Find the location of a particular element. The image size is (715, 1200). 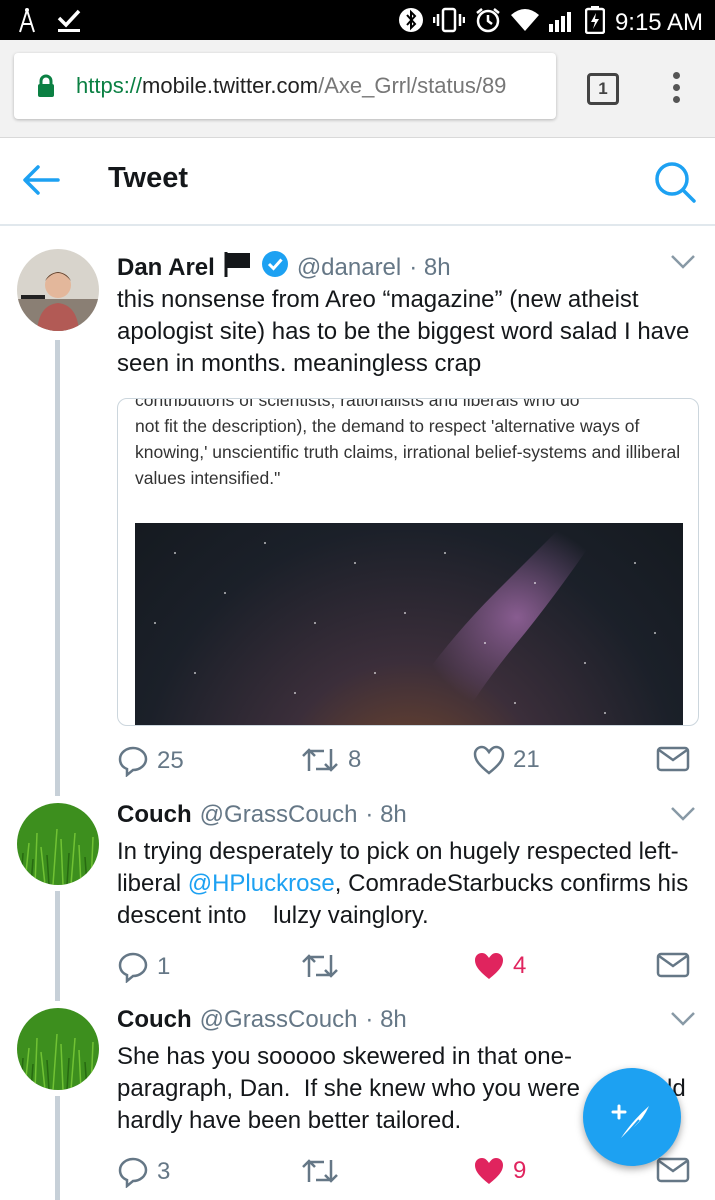

heart-icon is located at coordinates (489, 760).